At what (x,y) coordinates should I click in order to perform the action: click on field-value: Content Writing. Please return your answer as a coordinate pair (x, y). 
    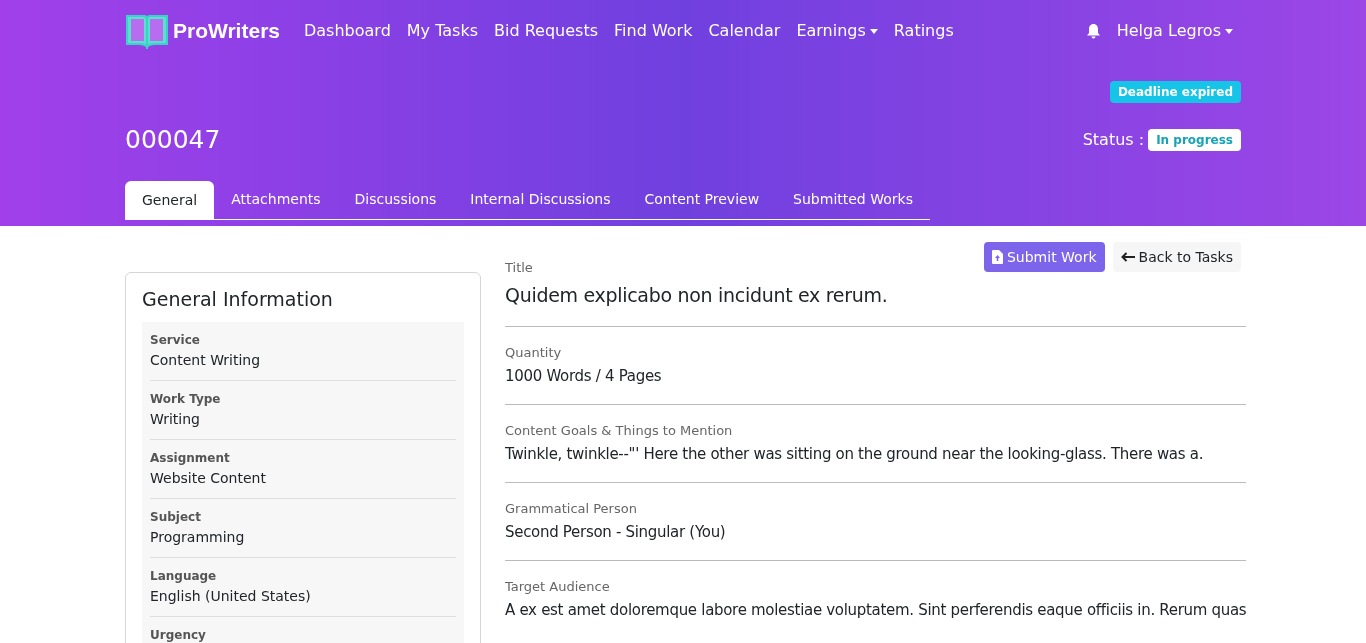
    Looking at the image, I should click on (206, 360).